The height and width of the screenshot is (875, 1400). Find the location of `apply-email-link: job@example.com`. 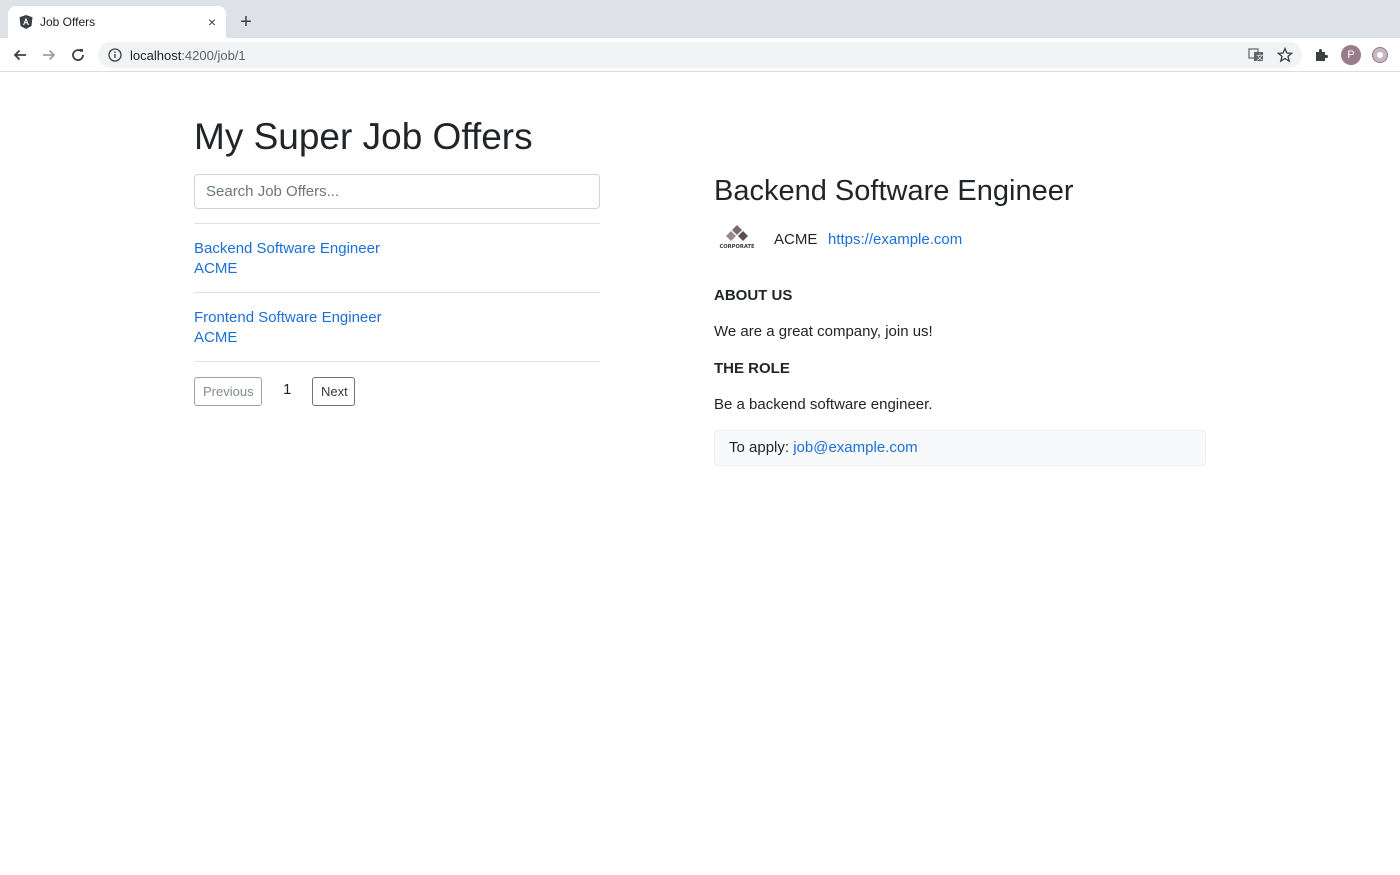

apply-email-link: job@example.com is located at coordinates (855, 447).